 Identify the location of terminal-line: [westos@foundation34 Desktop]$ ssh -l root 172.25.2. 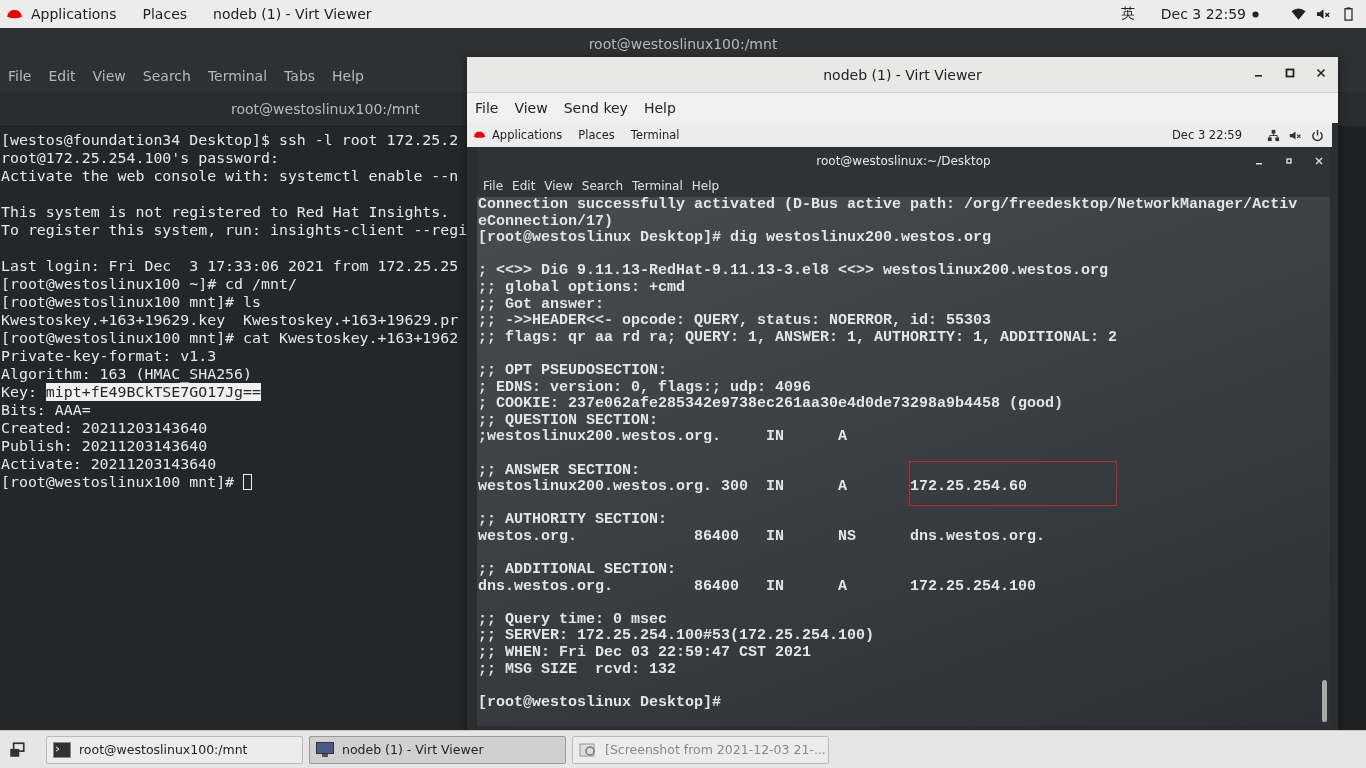
(230, 140).